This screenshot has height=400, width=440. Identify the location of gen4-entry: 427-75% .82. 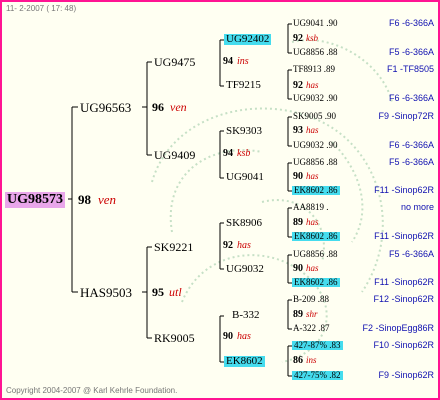
(317, 375).